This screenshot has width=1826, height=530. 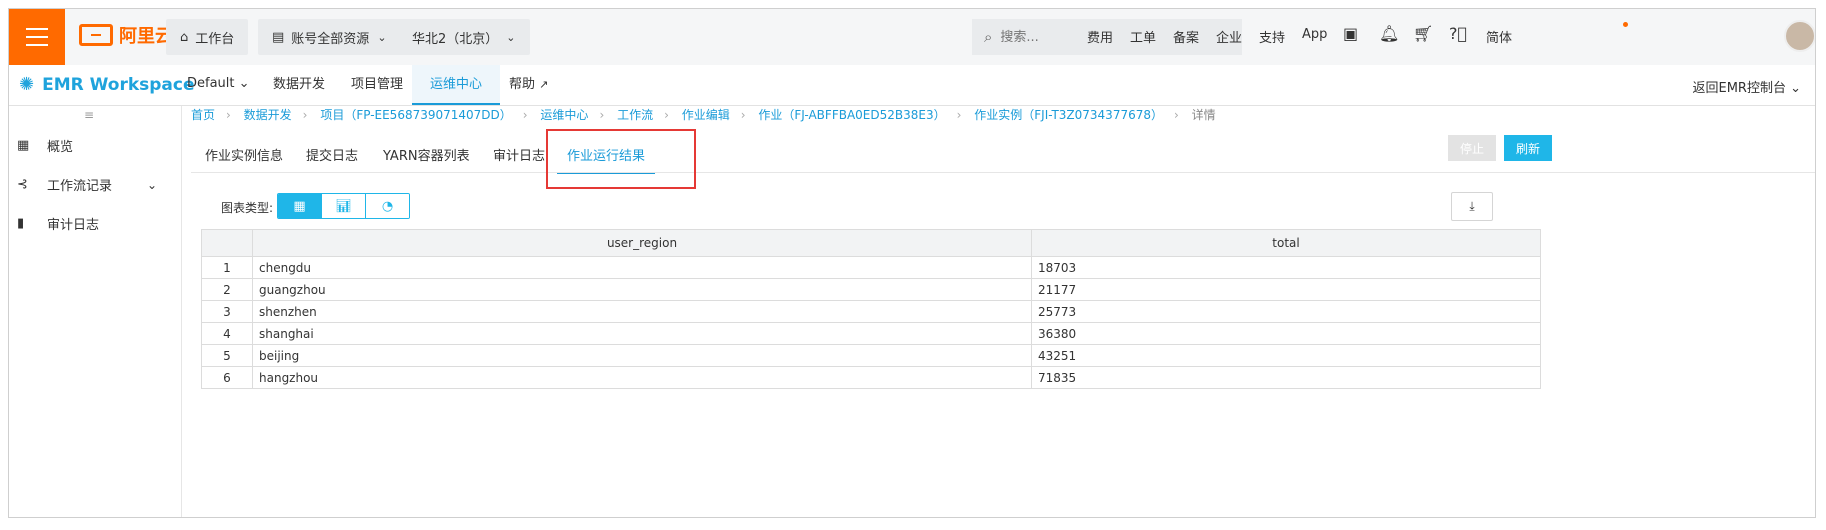 I want to click on search-icon: ⌕, so click(x=988, y=37).